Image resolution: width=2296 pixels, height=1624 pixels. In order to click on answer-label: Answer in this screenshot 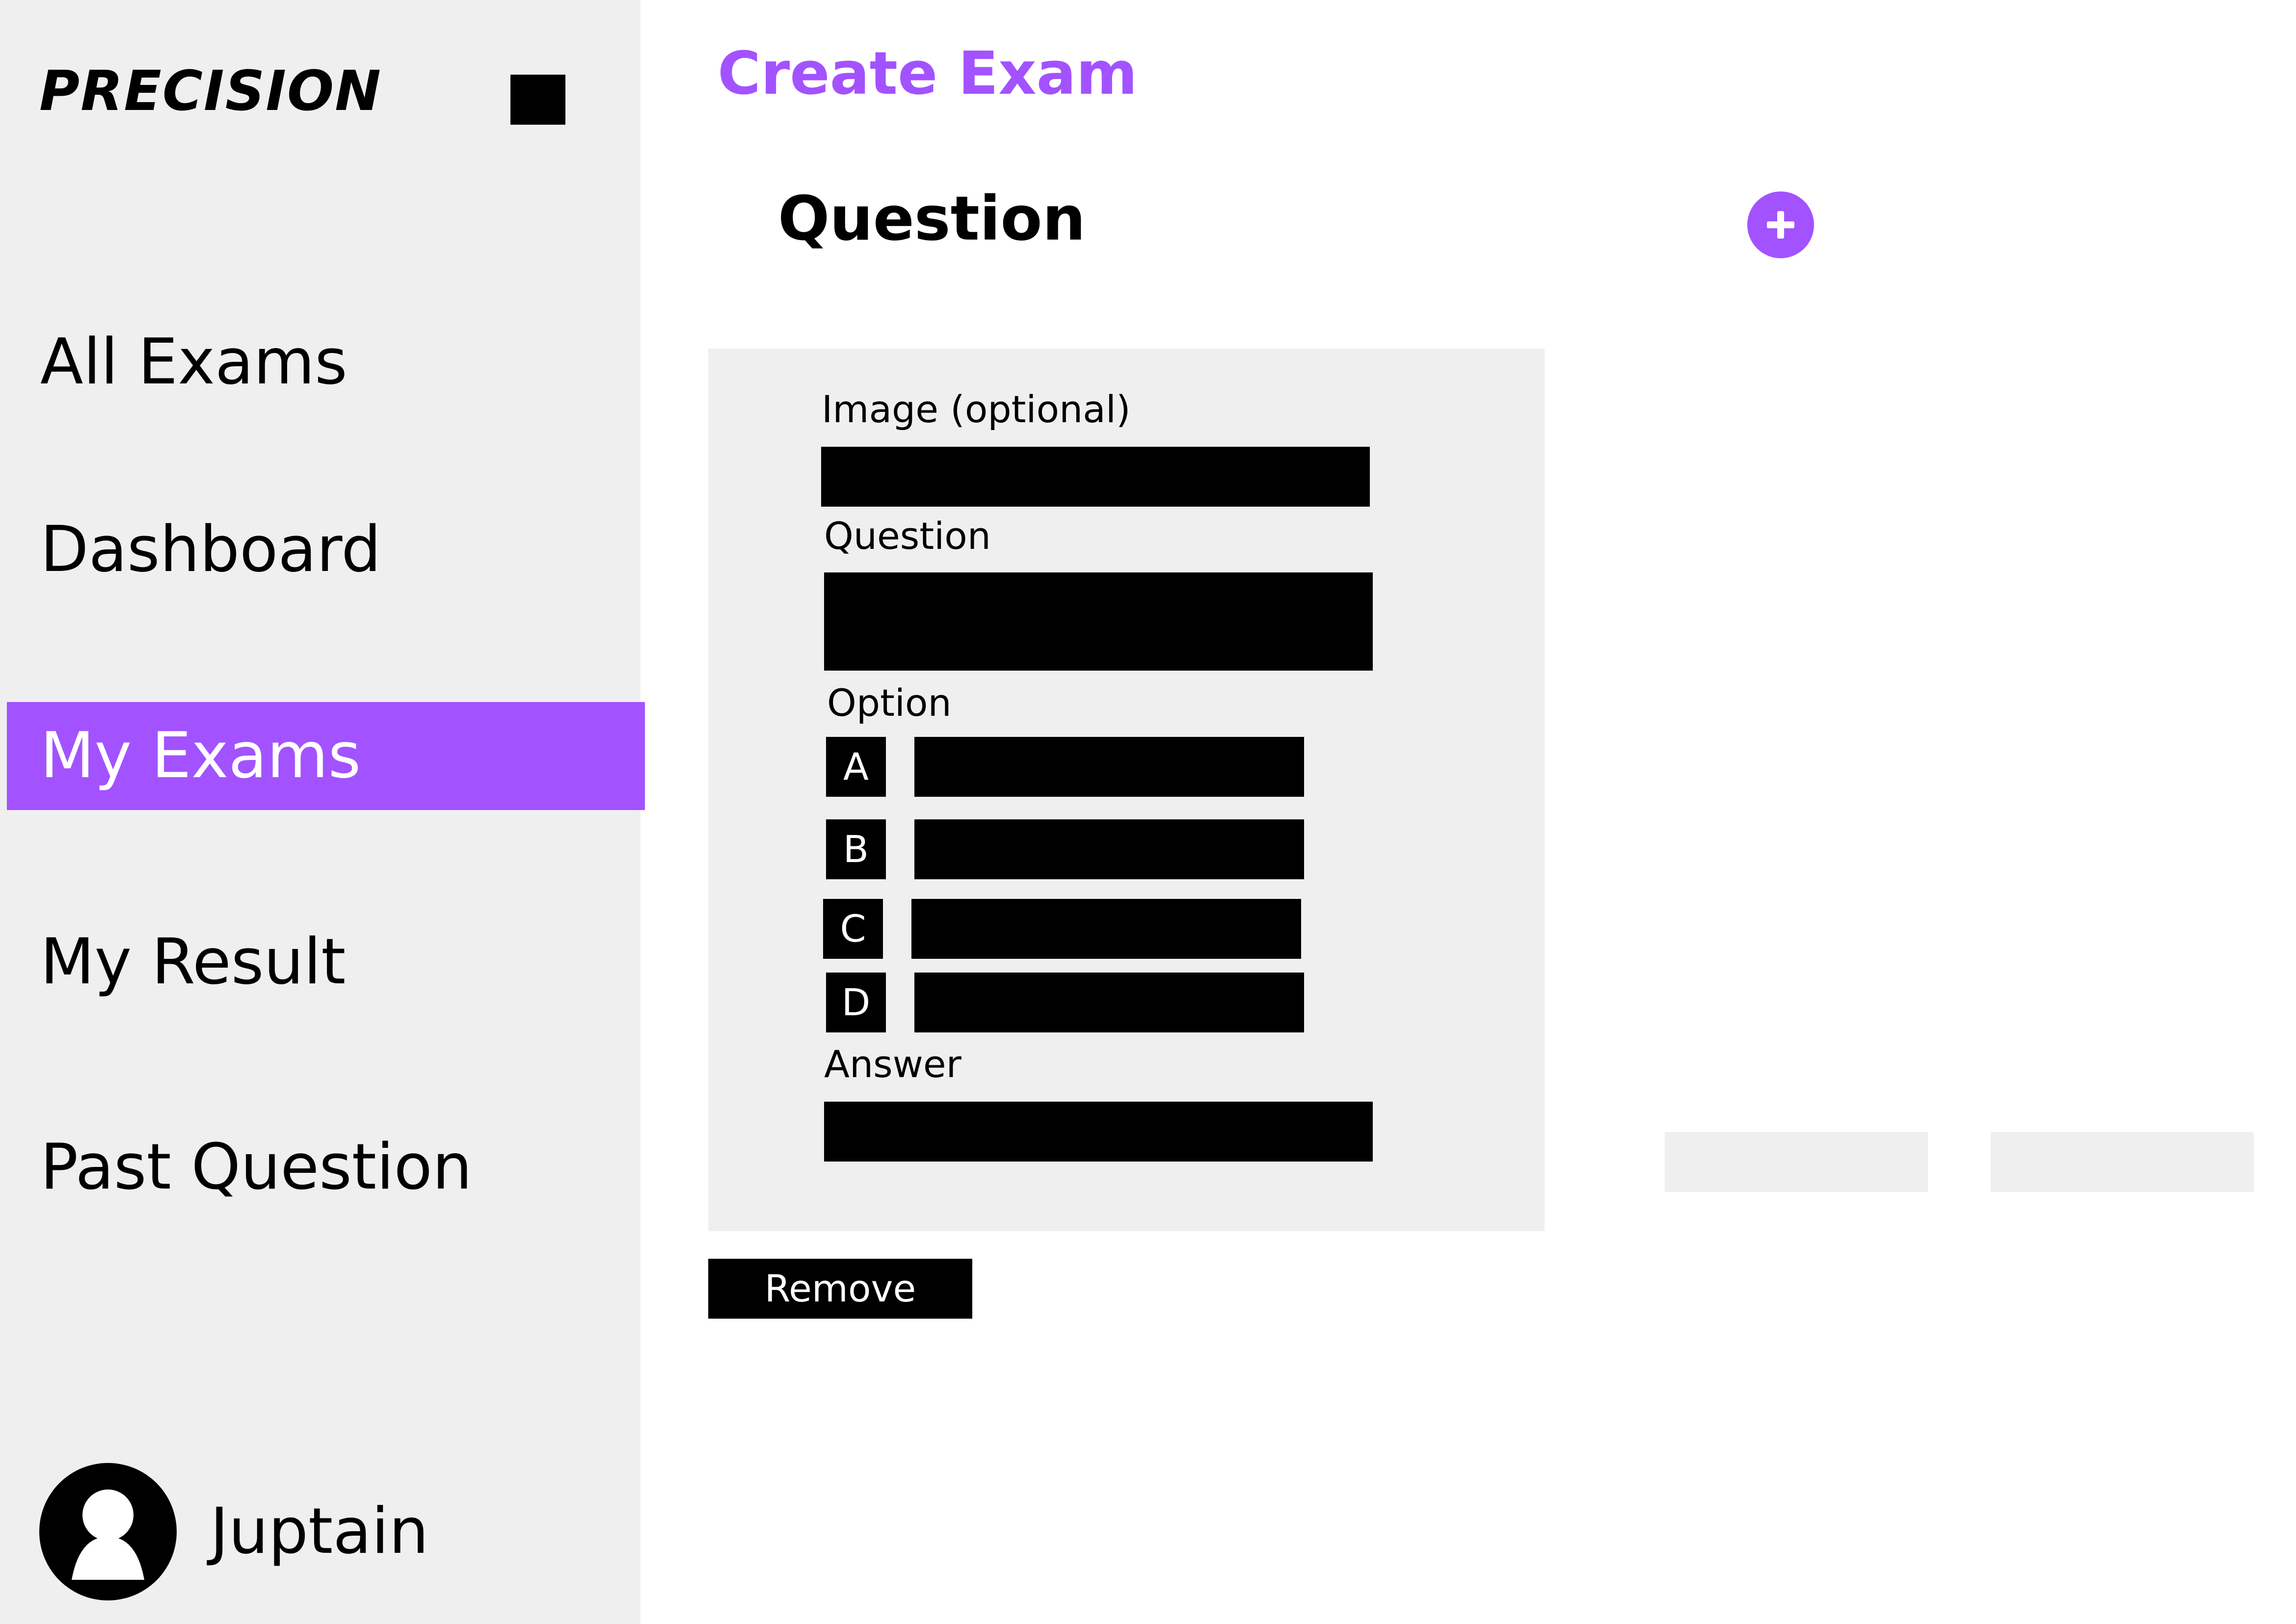, I will do `click(892, 1064)`.